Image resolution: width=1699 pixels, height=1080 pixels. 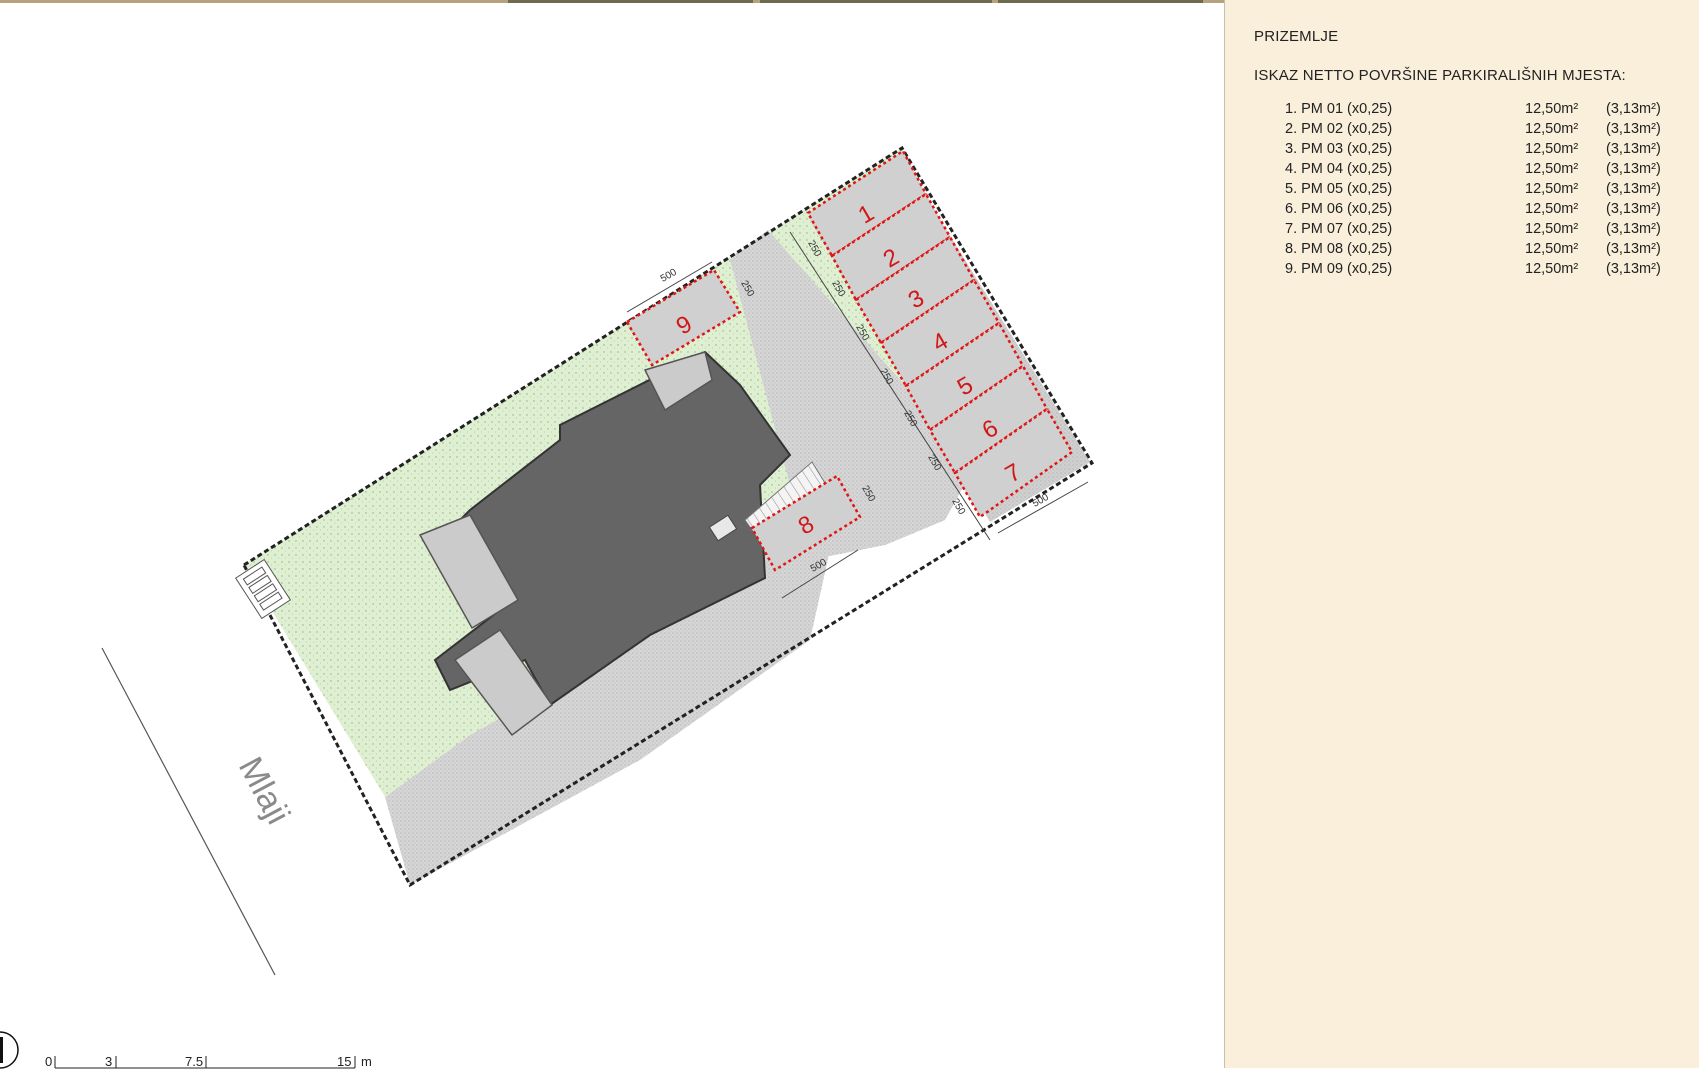 I want to click on pm-label: 4. PM 04 (x0,25), so click(x=1339, y=169).